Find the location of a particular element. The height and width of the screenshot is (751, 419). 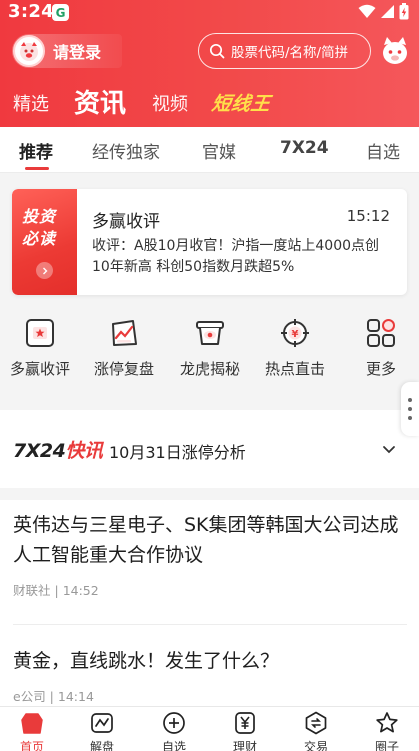

top-tab-news: 资讯 is located at coordinates (100, 101).